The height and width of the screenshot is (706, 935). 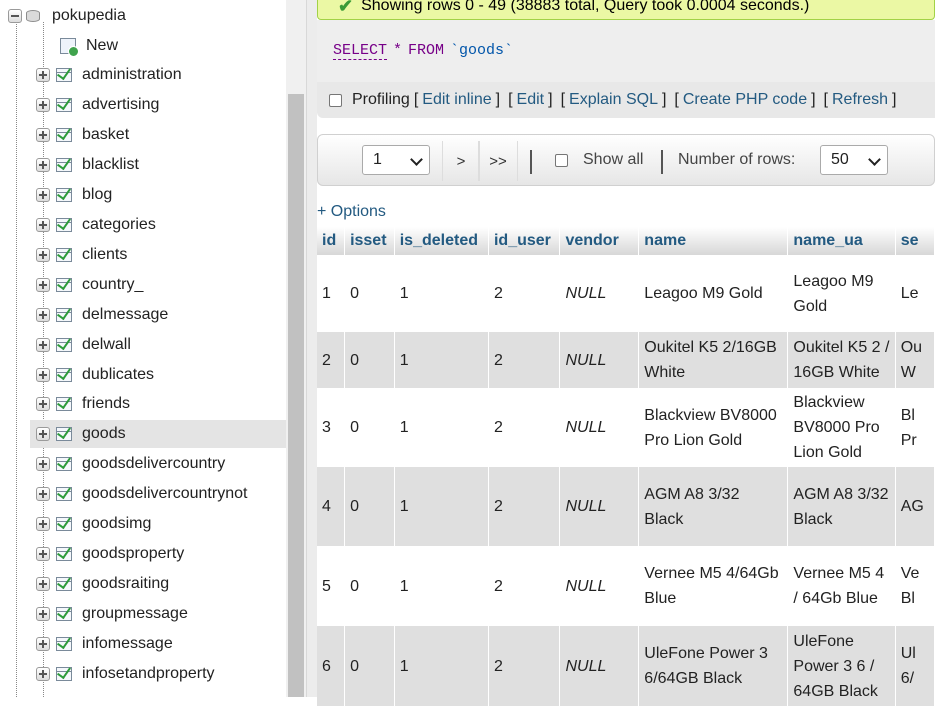 I want to click on tree-item-friends: friends, so click(x=158, y=404).